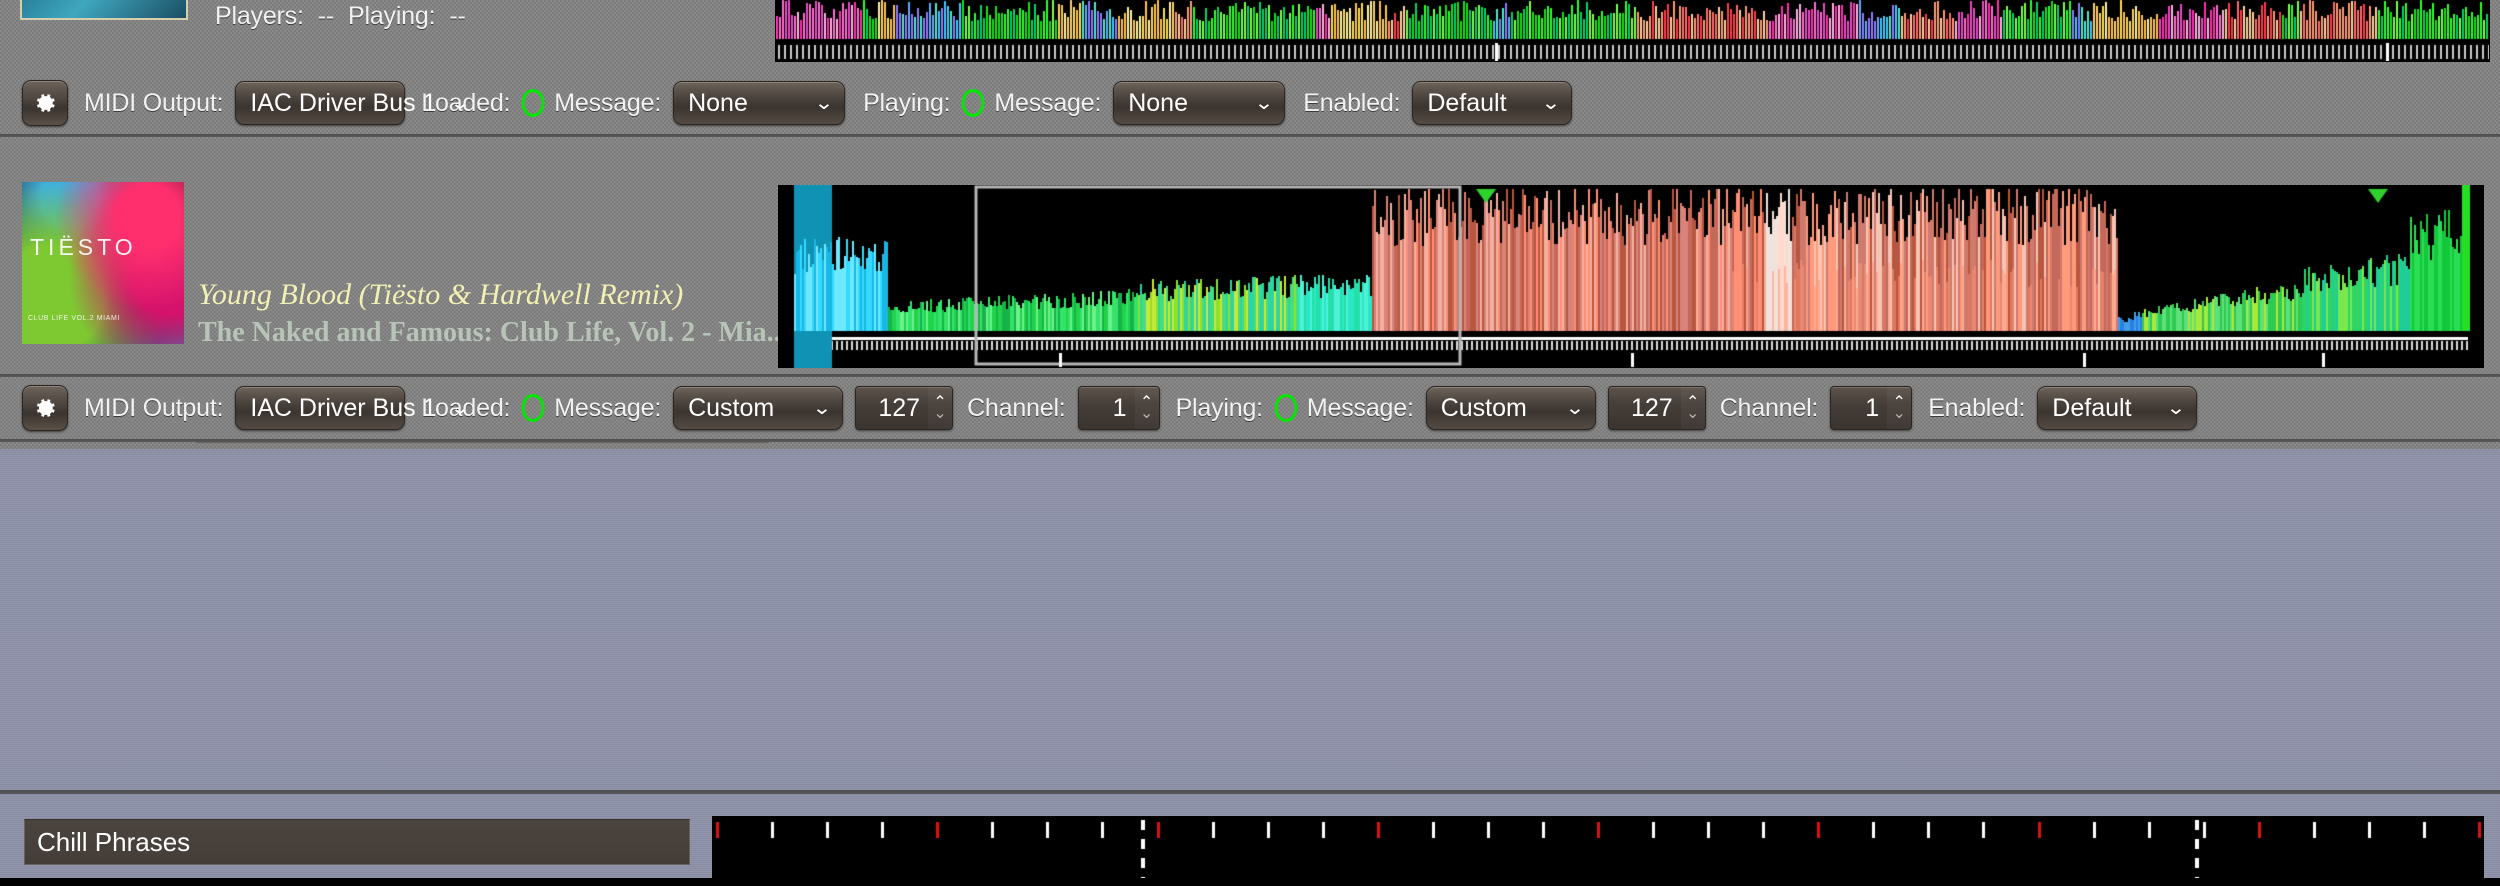 The height and width of the screenshot is (886, 2500). Describe the element at coordinates (1048, 102) in the screenshot. I see `top-playing-message-label: Message:` at that location.